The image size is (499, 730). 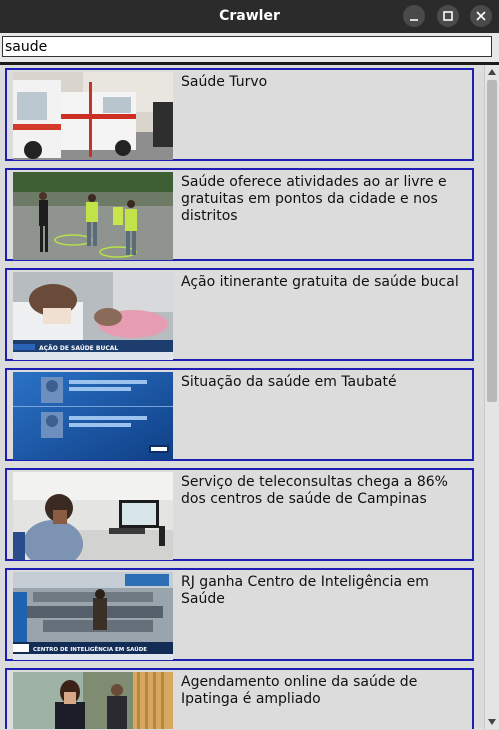 What do you see at coordinates (90, 649) in the screenshot?
I see `thumbnail-banner-text: CENTRO DE INTELIGÊNCIA EM SAÚDE` at bounding box center [90, 649].